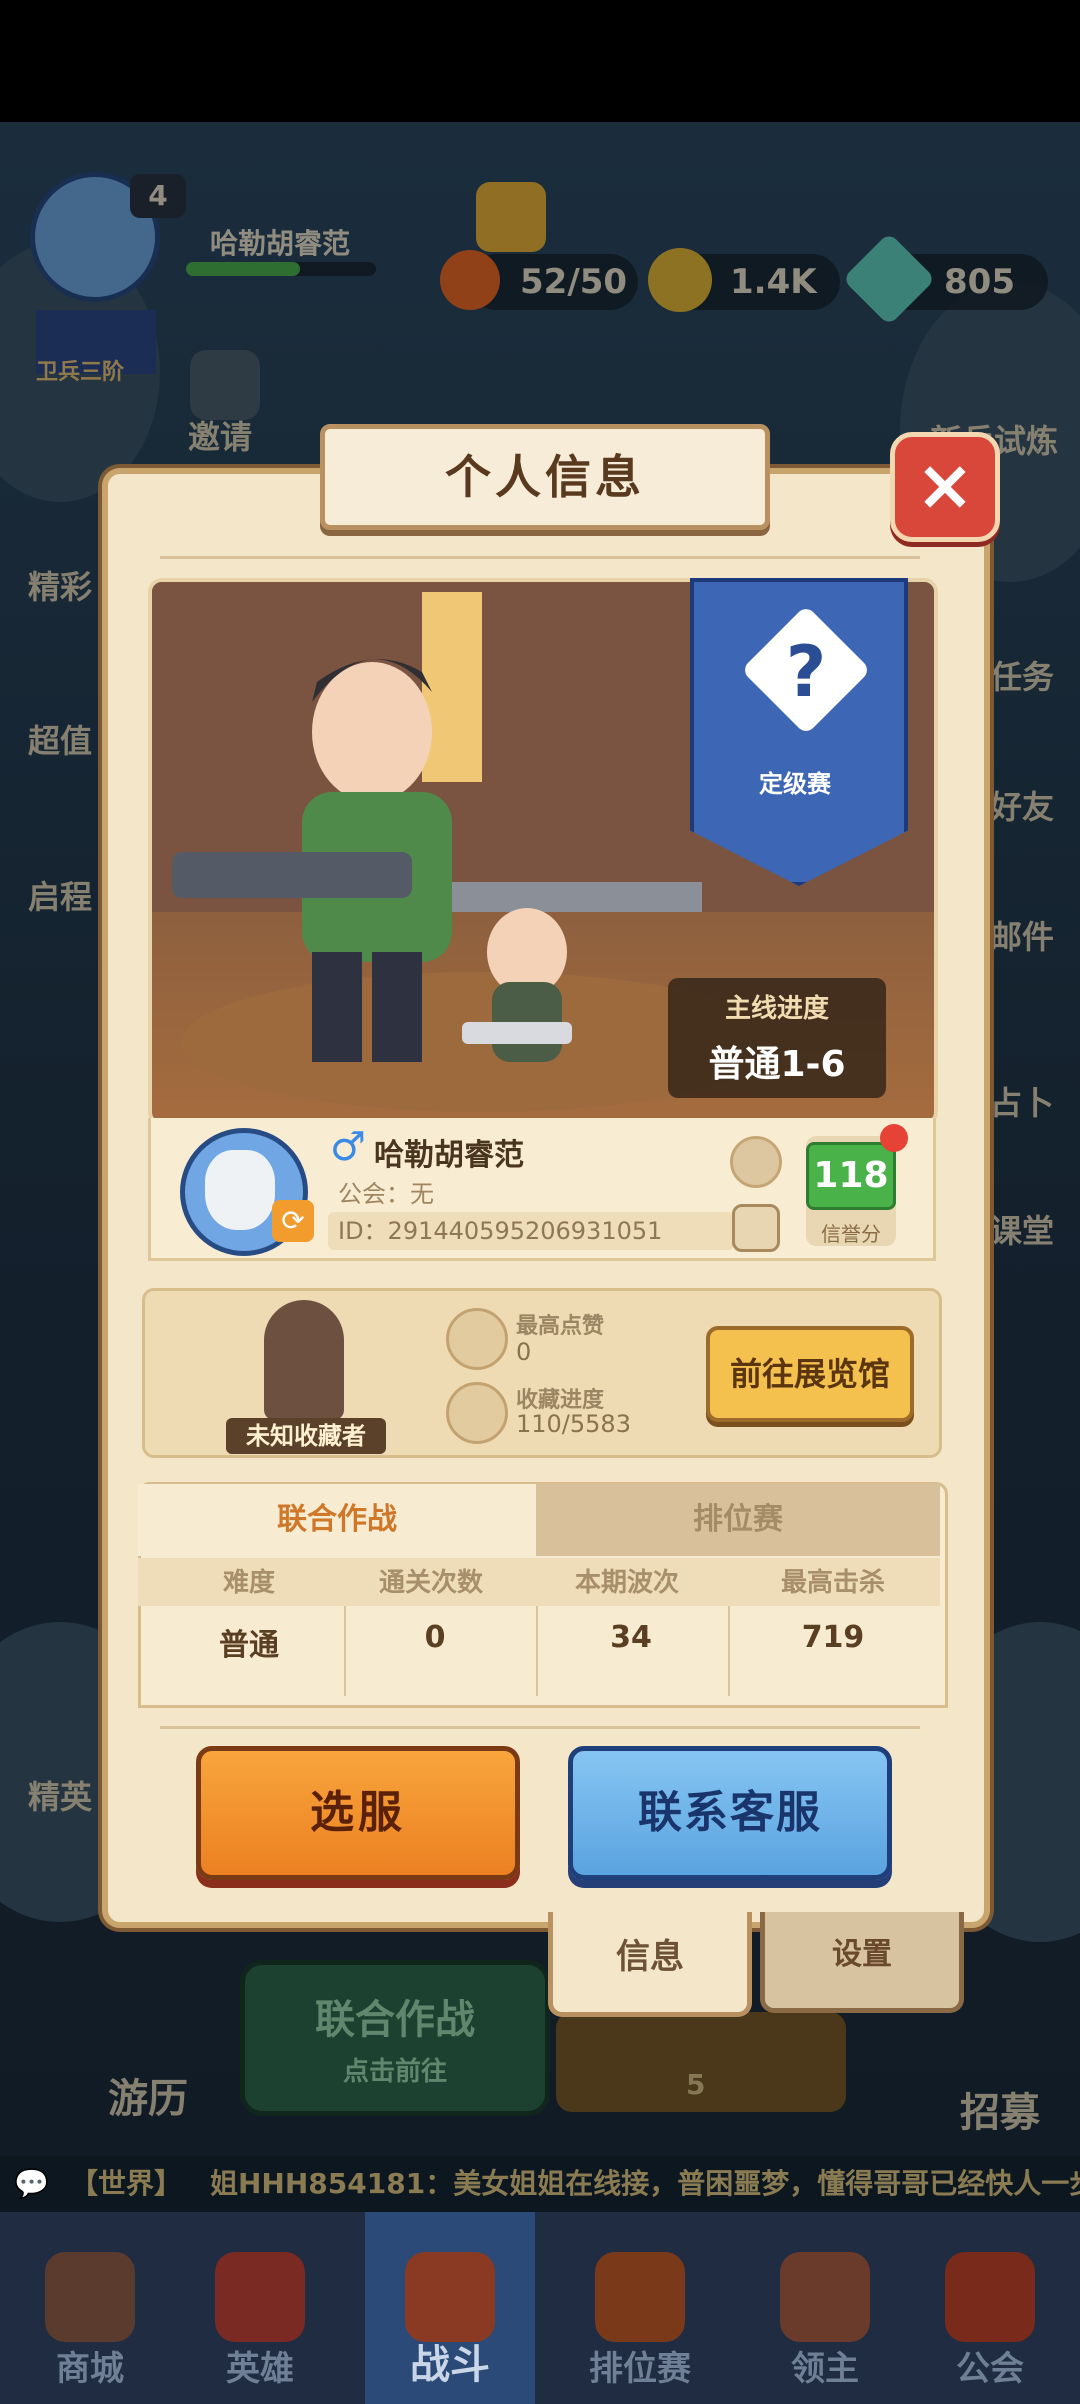  I want to click on tab-info: 信息, so click(650, 1964).